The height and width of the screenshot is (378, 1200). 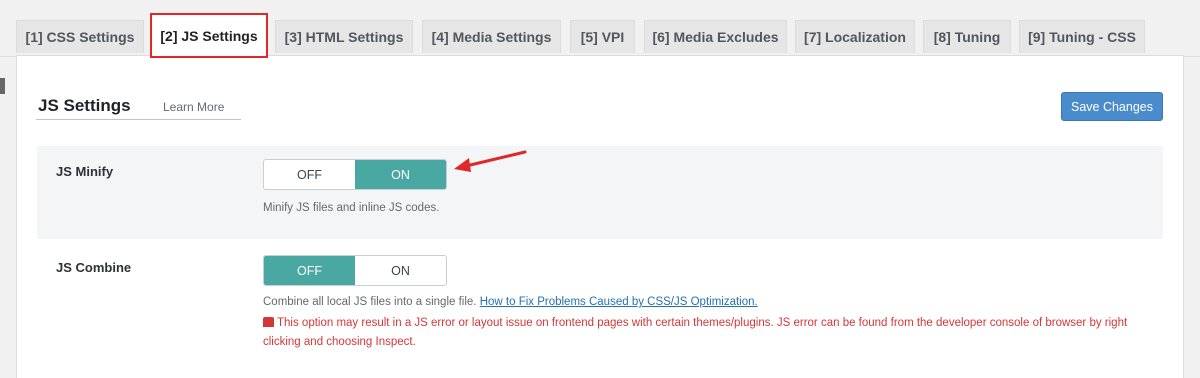 What do you see at coordinates (138, 119) in the screenshot?
I see `title-divider` at bounding box center [138, 119].